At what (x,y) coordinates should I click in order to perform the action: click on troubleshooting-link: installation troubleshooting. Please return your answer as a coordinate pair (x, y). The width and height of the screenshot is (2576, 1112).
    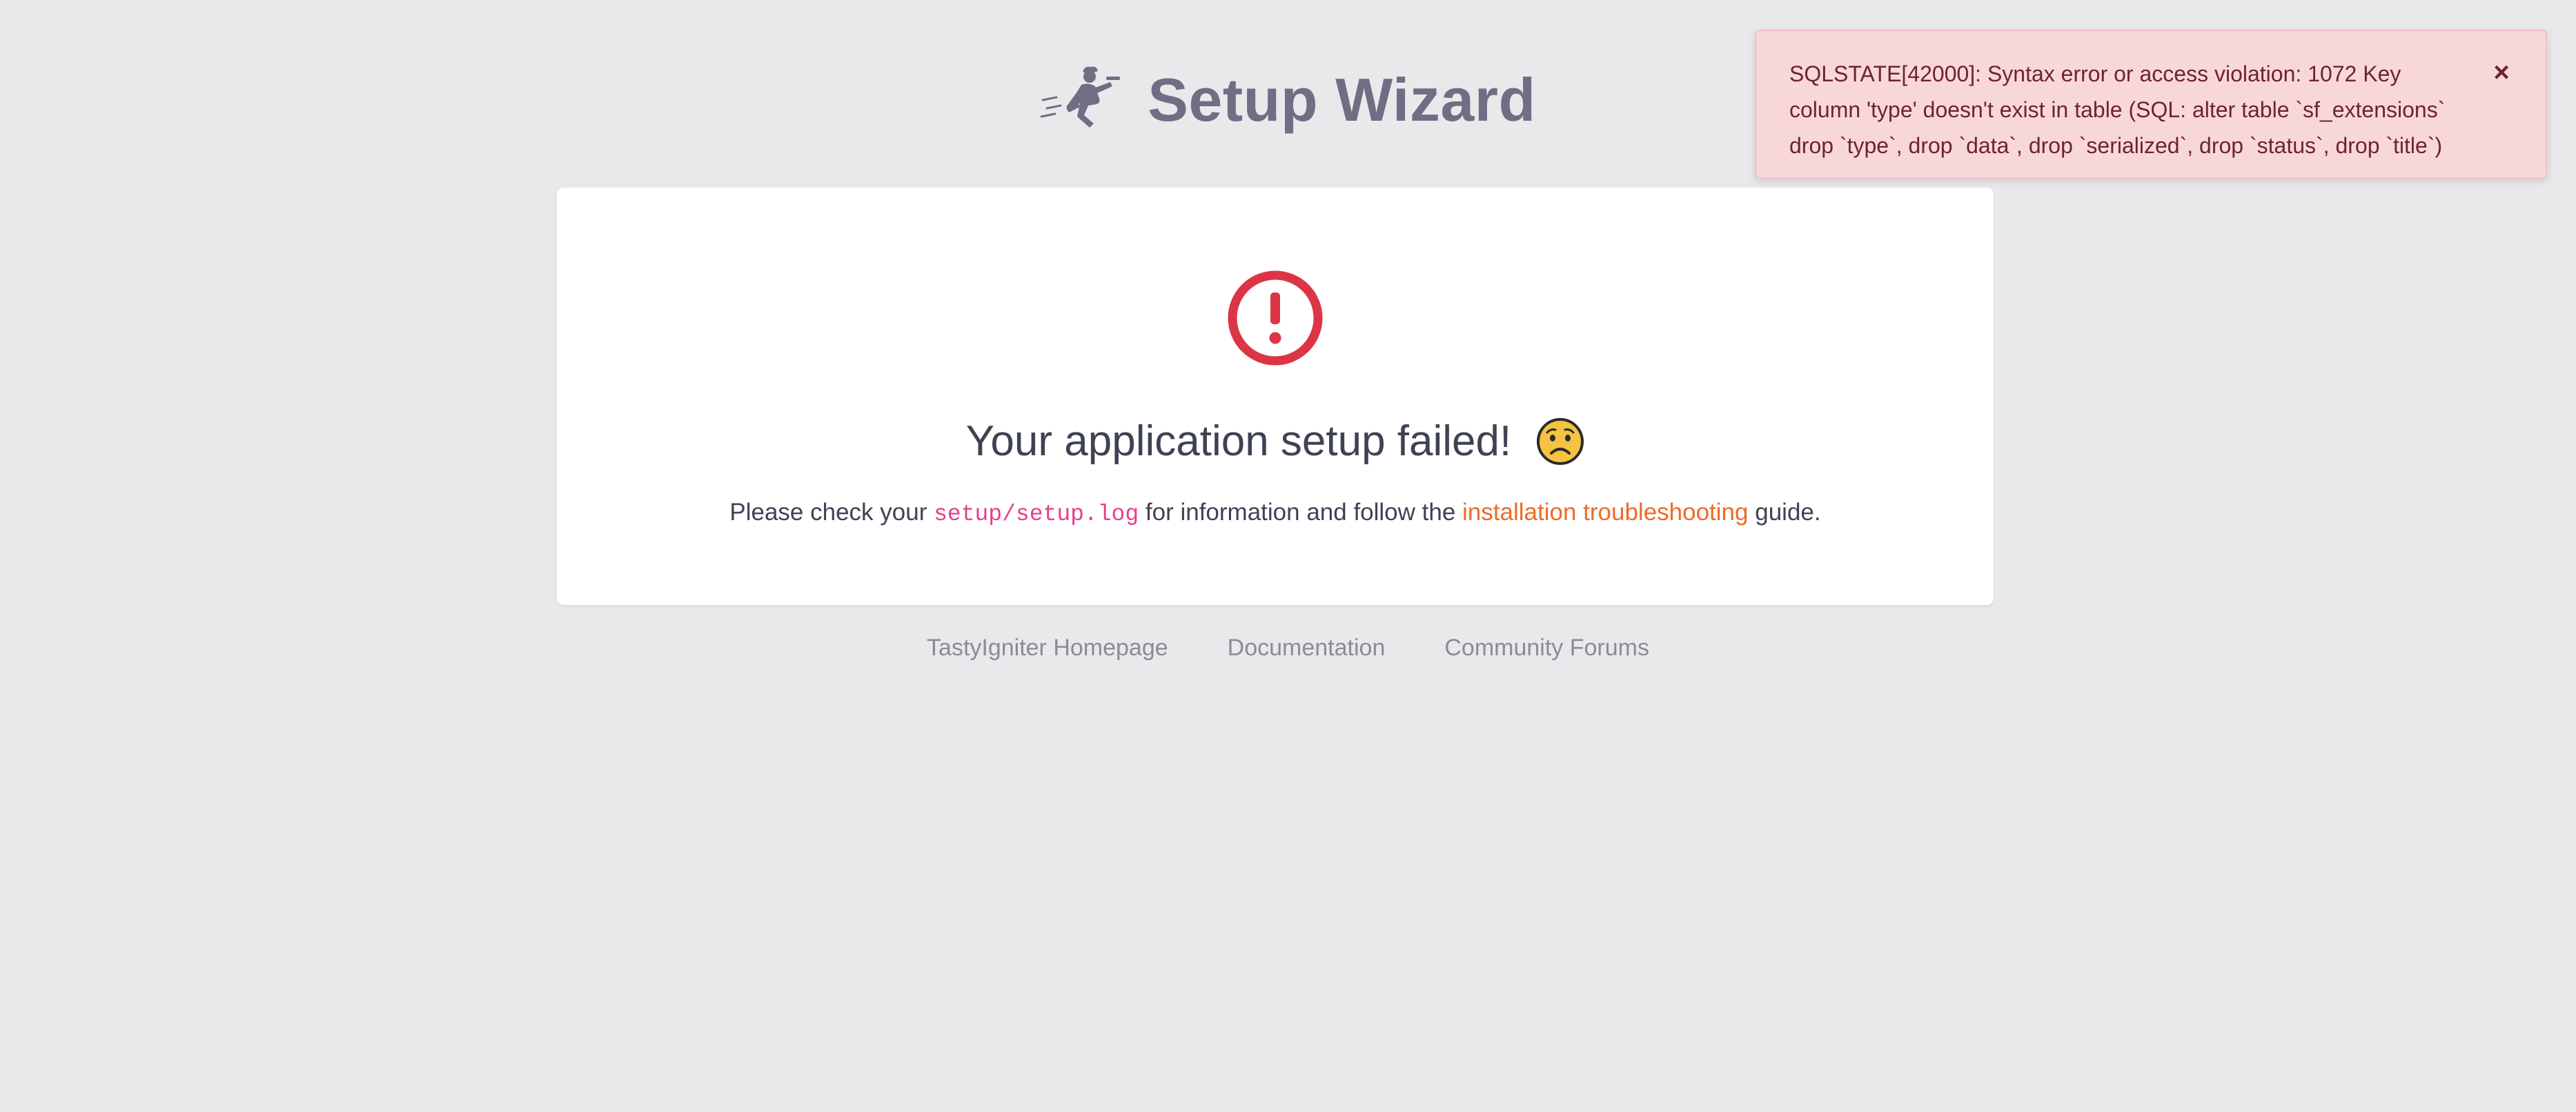
    Looking at the image, I should click on (1605, 512).